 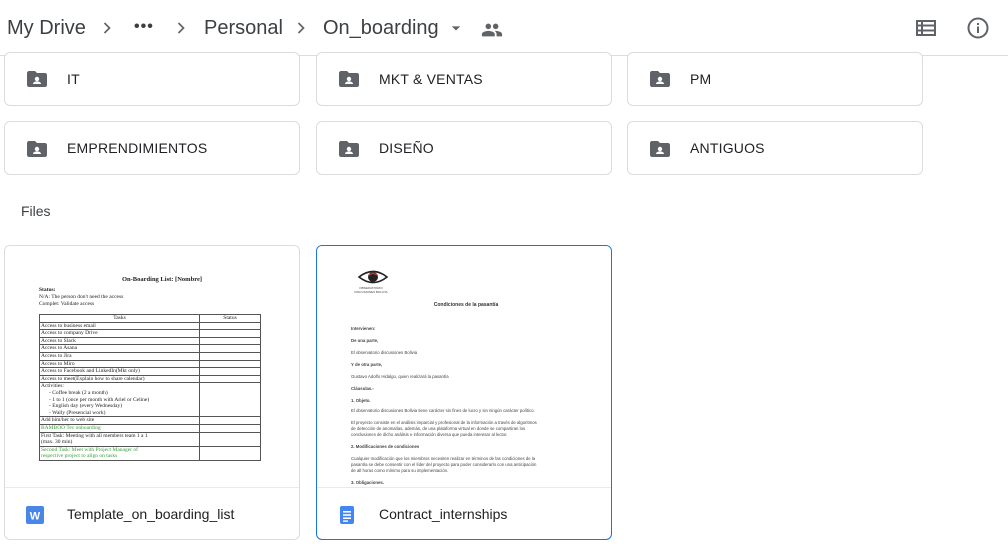 I want to click on preview-row: - Wally (Presencial work), so click(x=77, y=412).